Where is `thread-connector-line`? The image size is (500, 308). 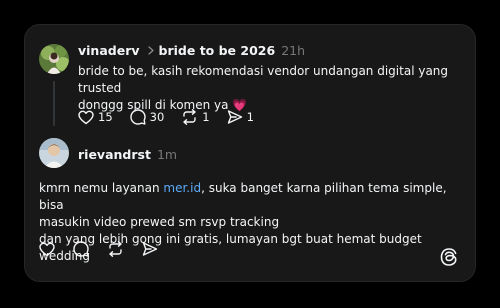 thread-connector-line is located at coordinates (54, 103).